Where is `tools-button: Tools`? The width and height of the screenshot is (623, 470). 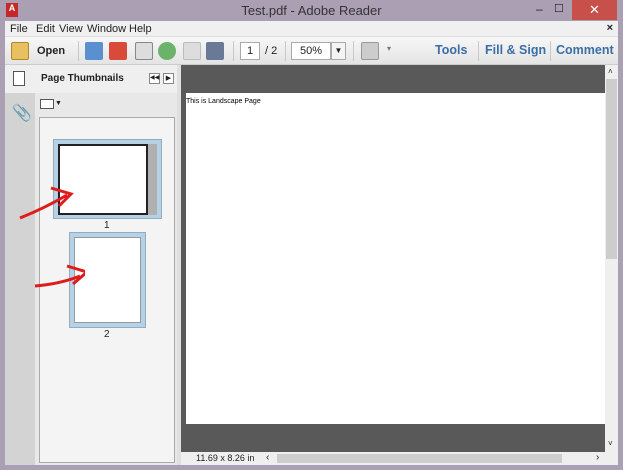 tools-button: Tools is located at coordinates (451, 50).